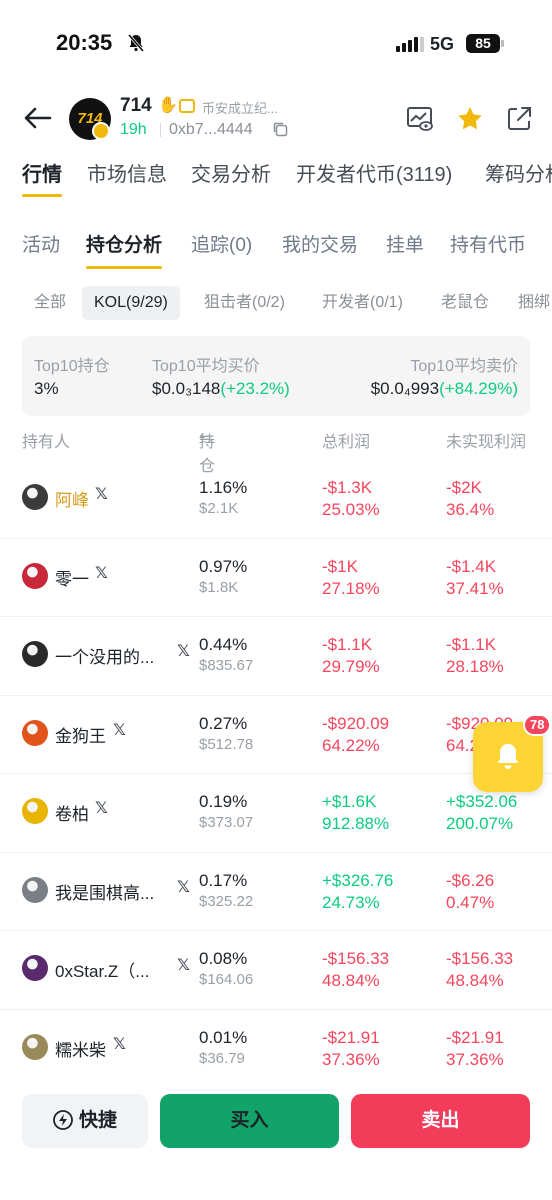 This screenshot has height=1200, width=552. I want to click on holding-usd: $1.8K, so click(219, 587).